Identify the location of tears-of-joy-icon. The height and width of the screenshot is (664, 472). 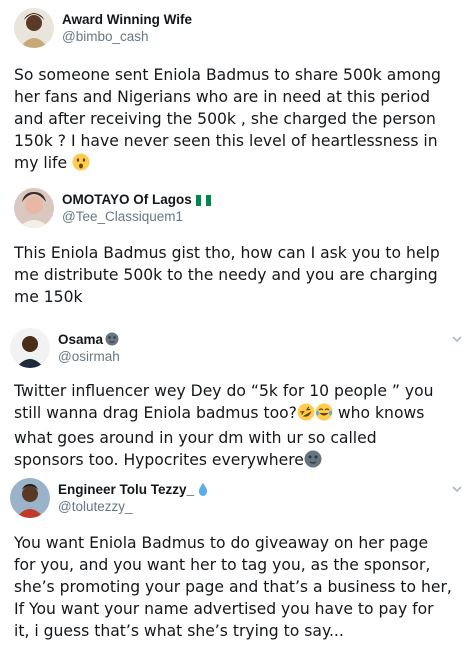
(324, 415).